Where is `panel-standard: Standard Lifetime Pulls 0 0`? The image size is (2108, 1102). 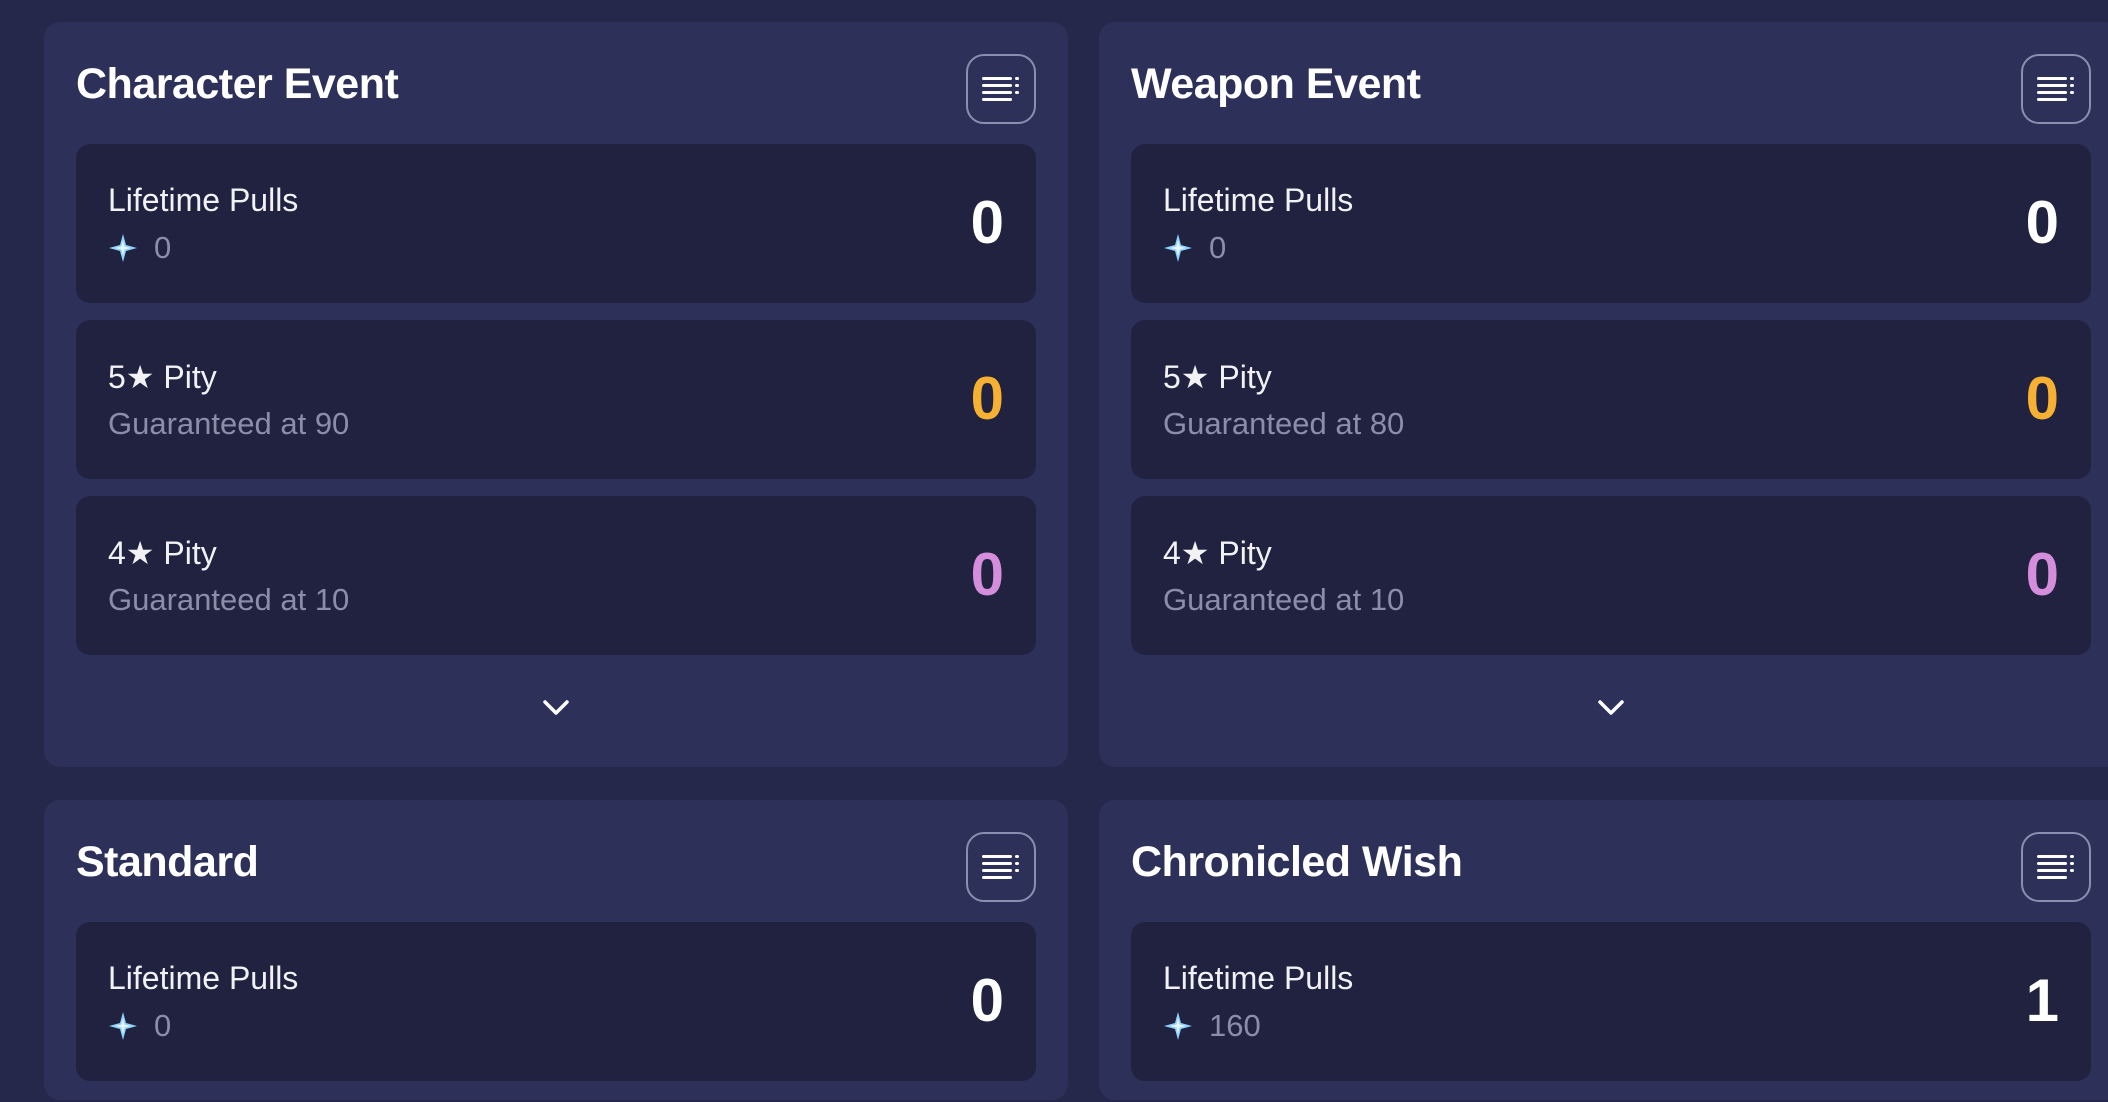
panel-standard: Standard Lifetime Pulls 0 0 is located at coordinates (556, 950).